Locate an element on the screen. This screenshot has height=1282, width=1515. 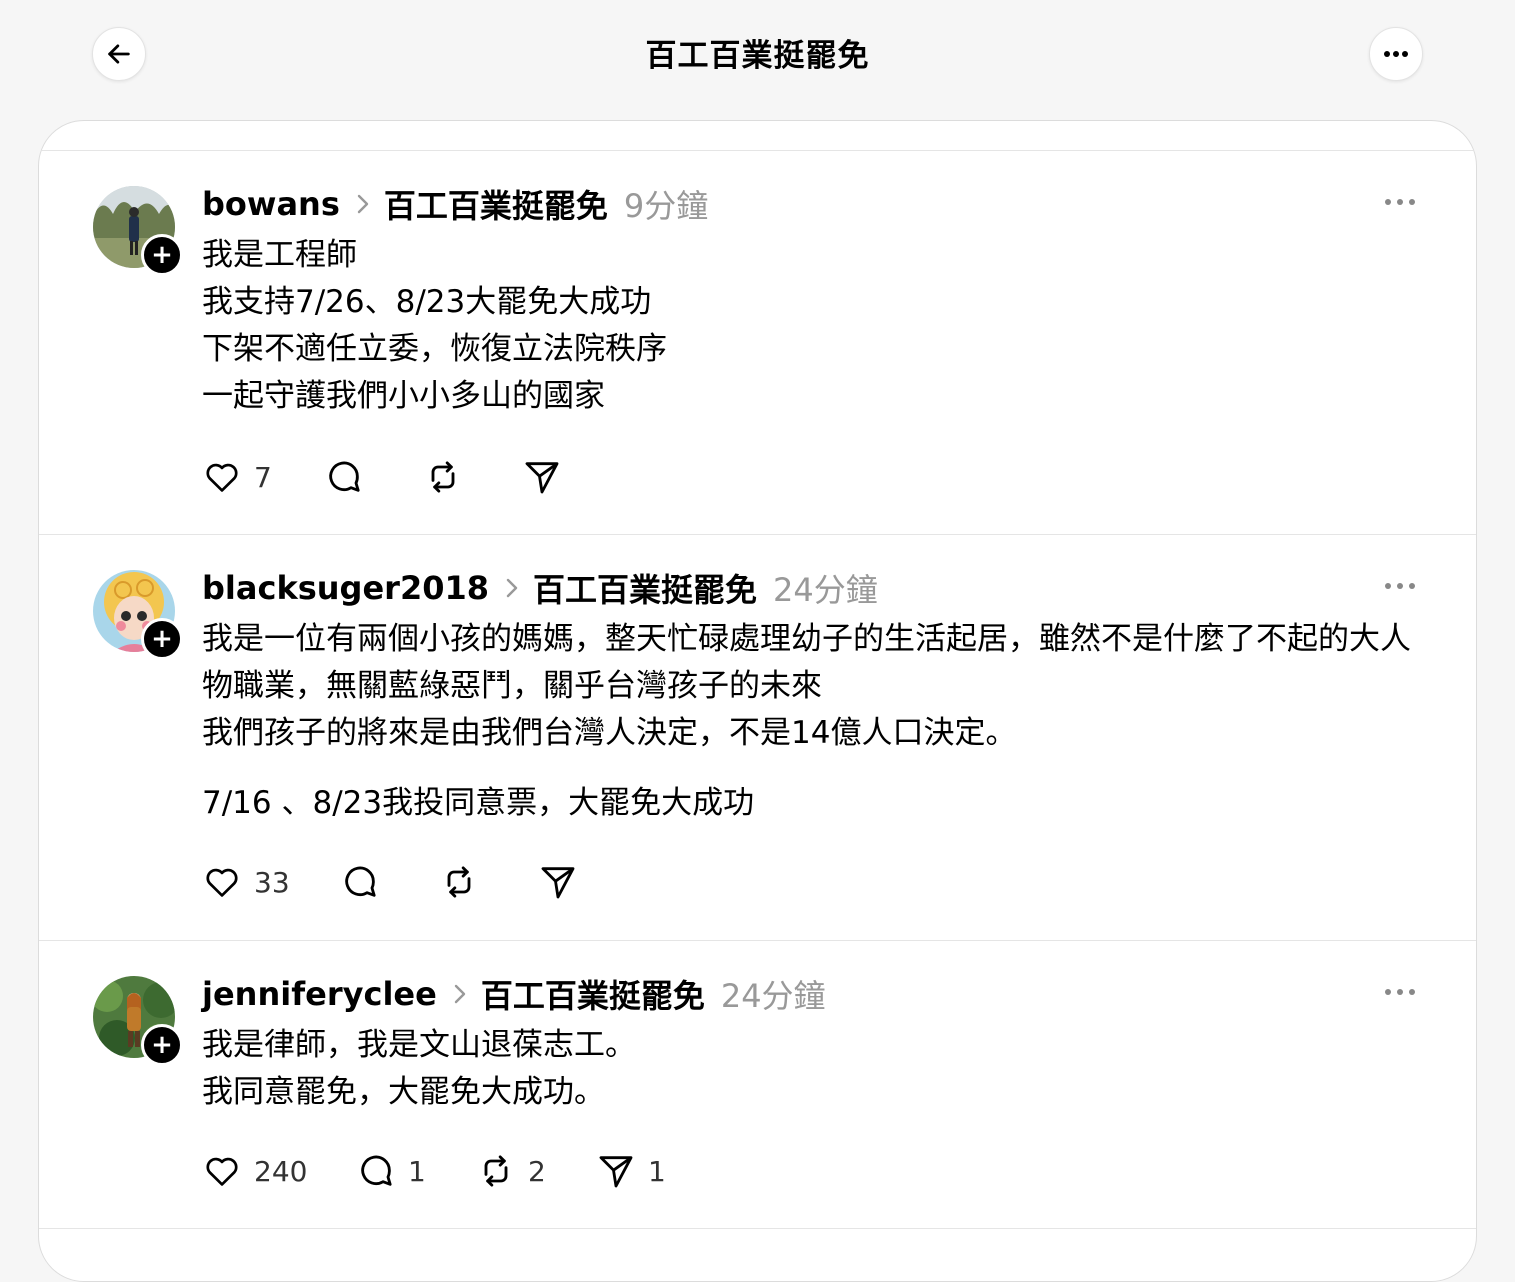
share-button: 1 is located at coordinates (631, 1171).